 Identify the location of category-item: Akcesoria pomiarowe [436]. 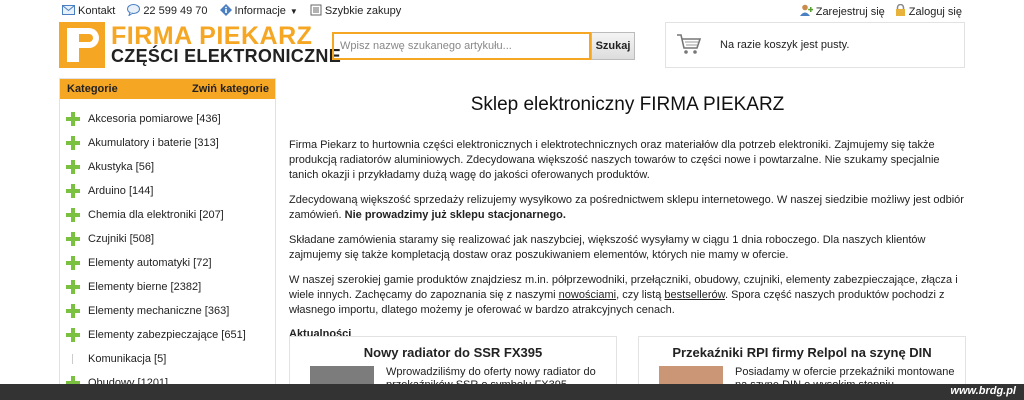
(167, 119).